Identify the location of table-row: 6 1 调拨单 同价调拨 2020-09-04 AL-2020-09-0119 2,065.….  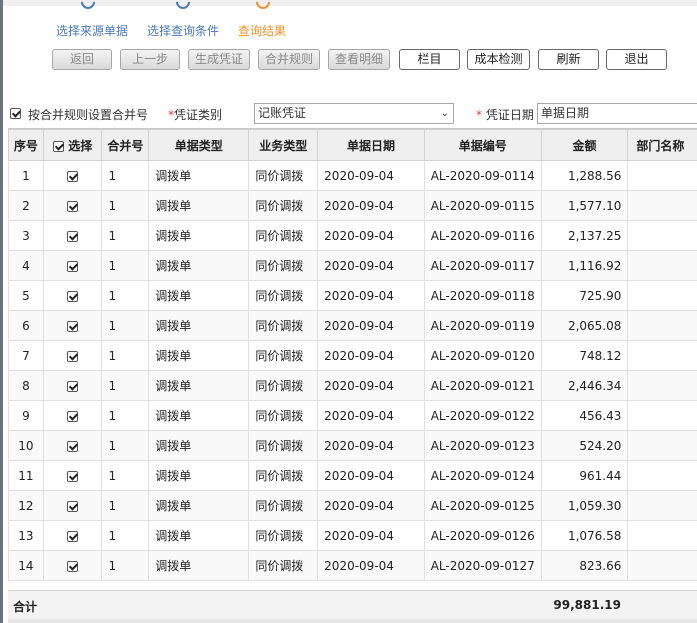
(352, 325).